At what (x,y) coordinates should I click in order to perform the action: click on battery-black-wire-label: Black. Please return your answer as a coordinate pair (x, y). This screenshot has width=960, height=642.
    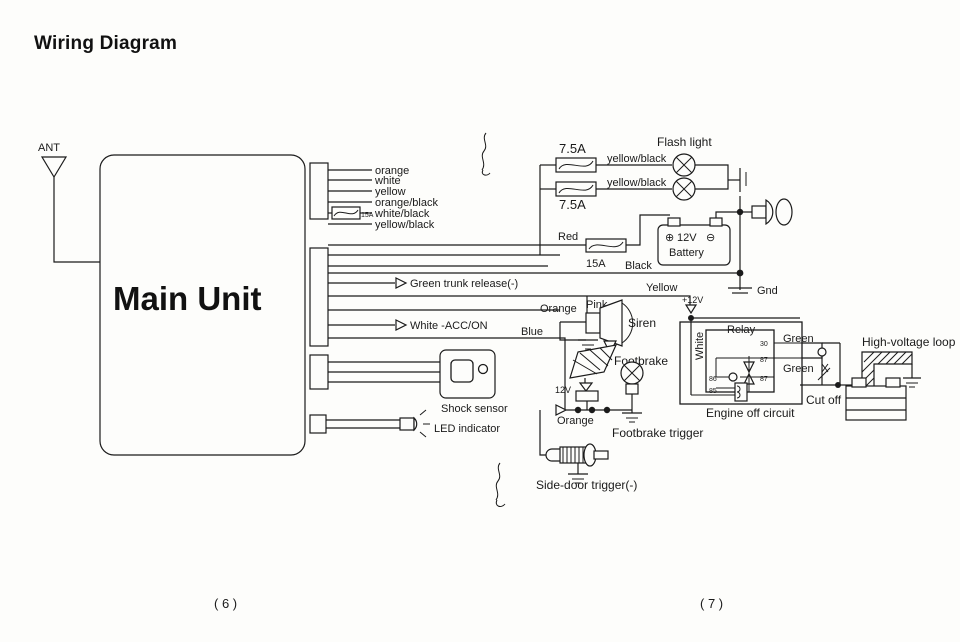
    Looking at the image, I should click on (638, 266).